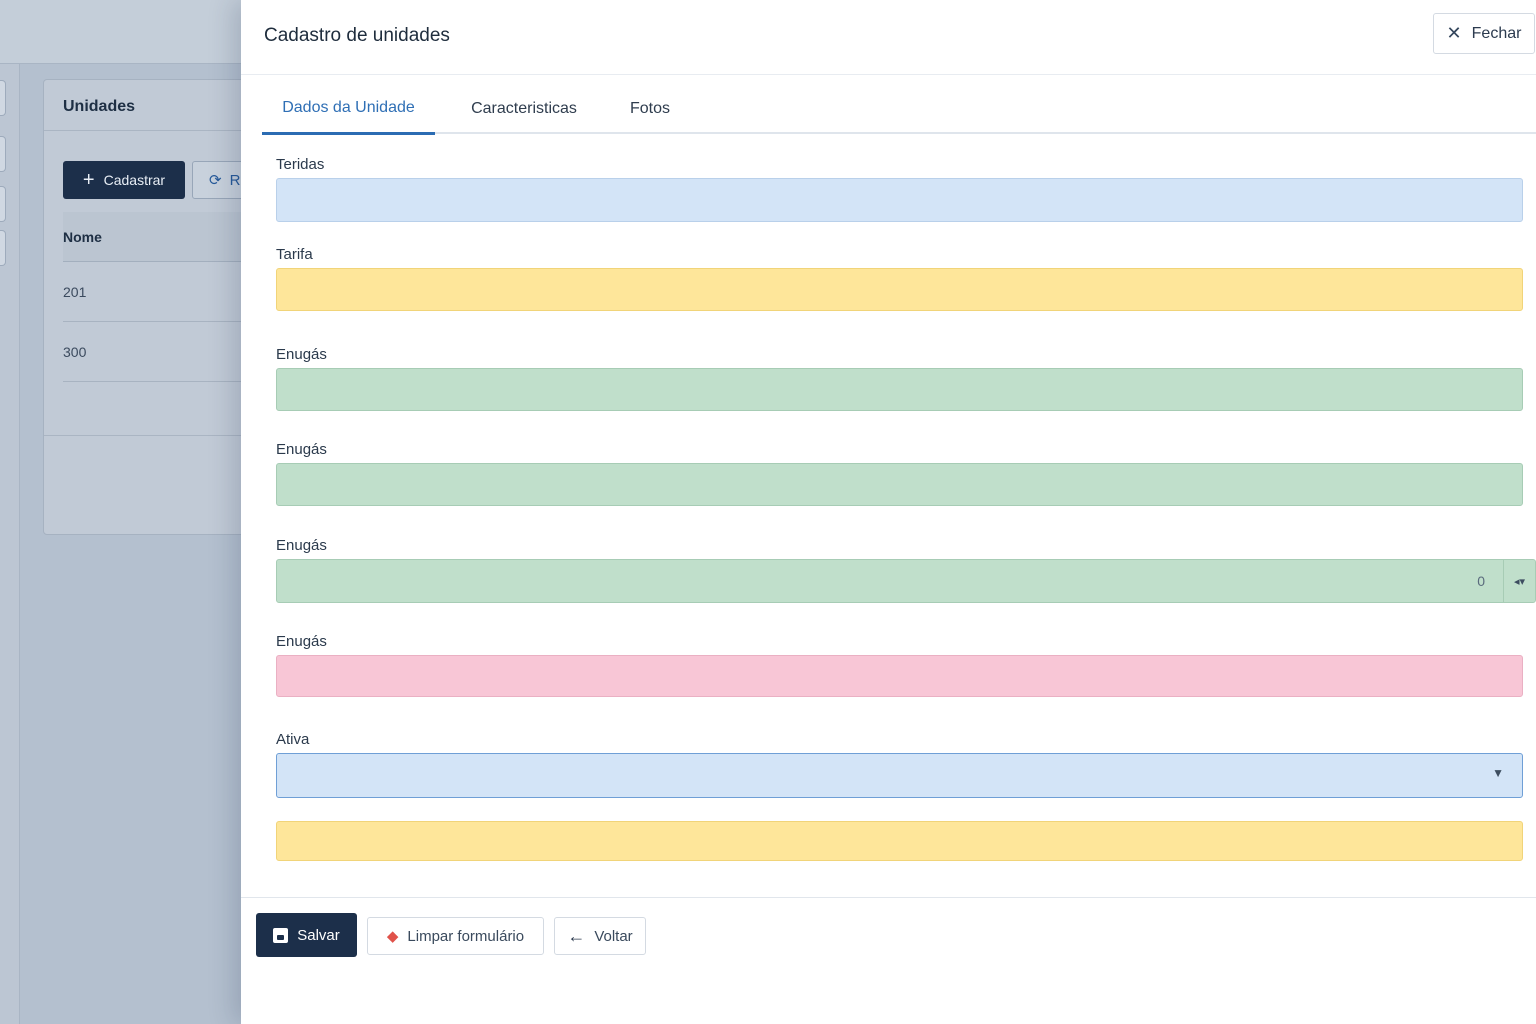 This screenshot has height=1024, width=1536. Describe the element at coordinates (899, 775) in the screenshot. I see `ativa-select: ▼` at that location.